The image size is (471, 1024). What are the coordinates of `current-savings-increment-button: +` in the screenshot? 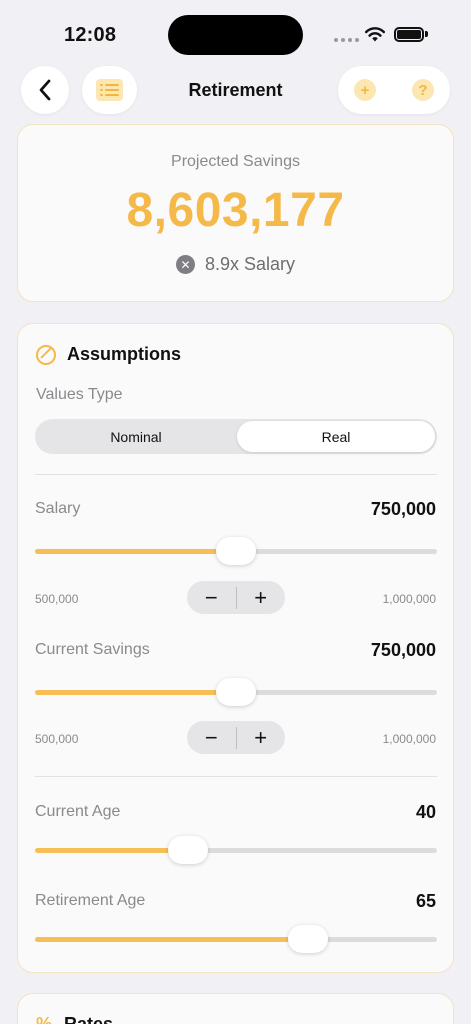 It's located at (260, 737).